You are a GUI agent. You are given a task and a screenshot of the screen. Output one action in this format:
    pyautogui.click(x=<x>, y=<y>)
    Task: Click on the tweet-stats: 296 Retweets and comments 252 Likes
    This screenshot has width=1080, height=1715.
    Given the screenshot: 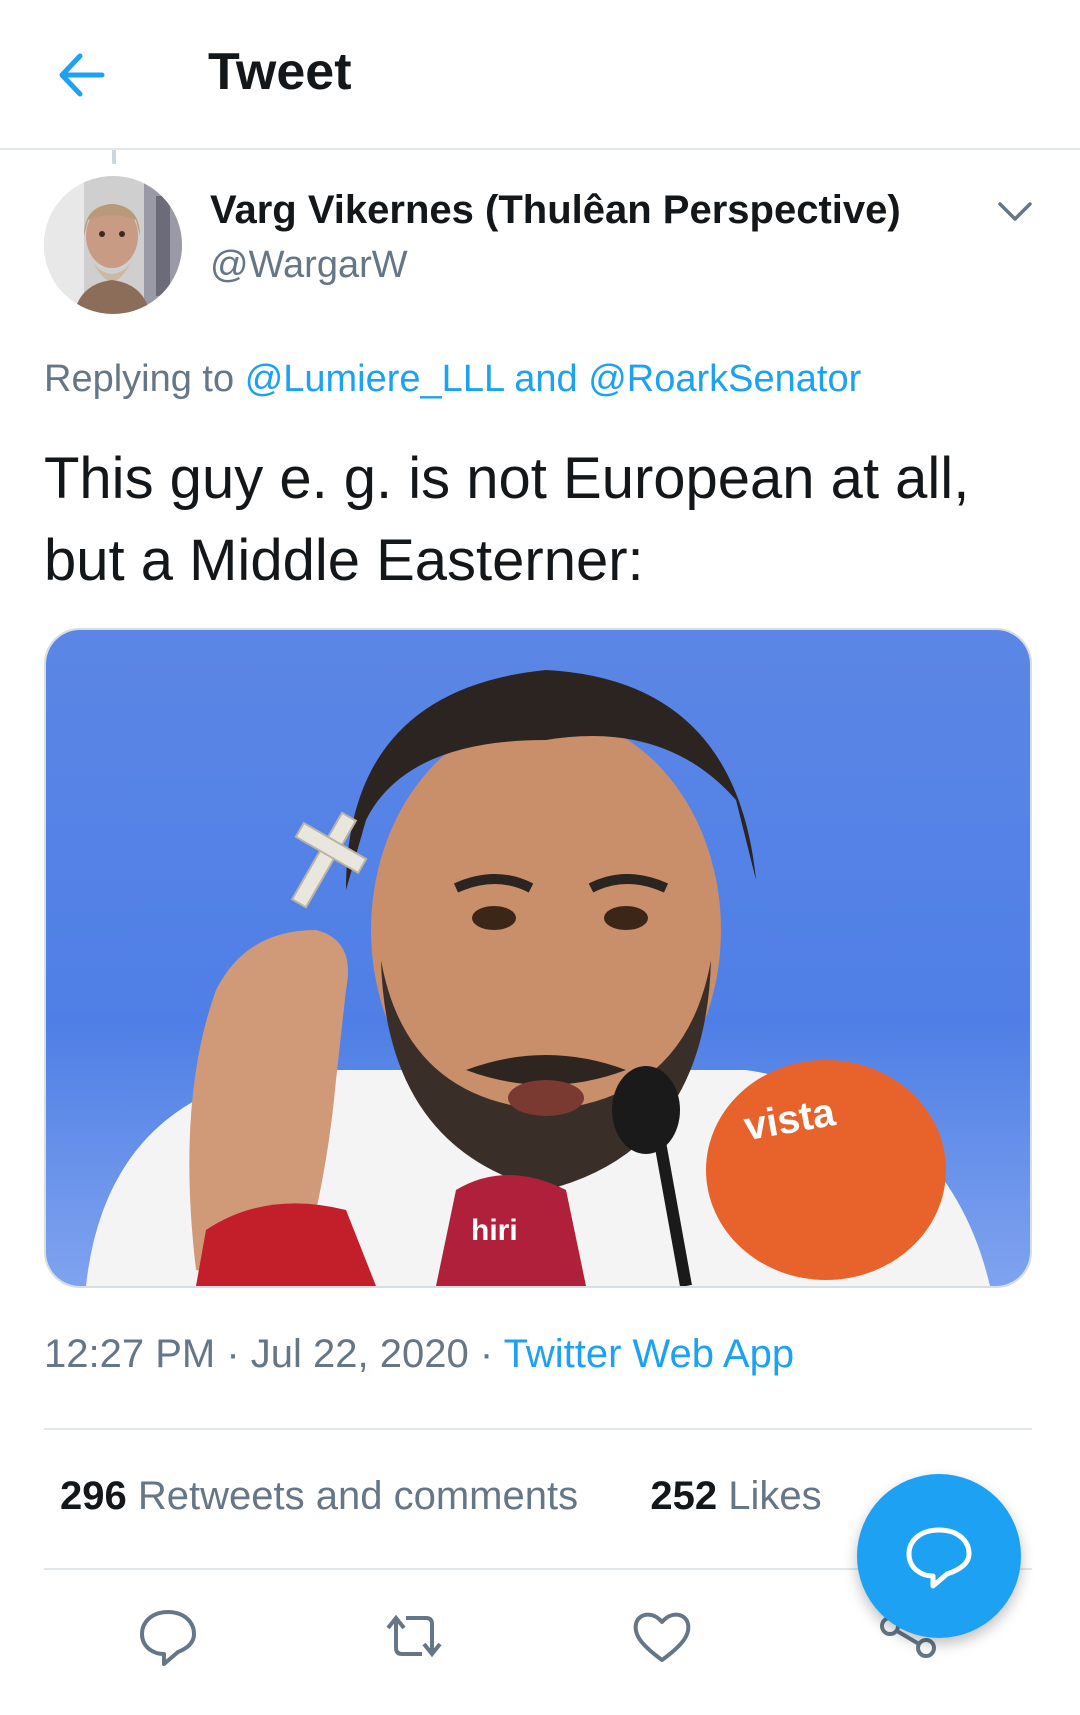 What is the action you would take?
    pyautogui.click(x=441, y=1496)
    